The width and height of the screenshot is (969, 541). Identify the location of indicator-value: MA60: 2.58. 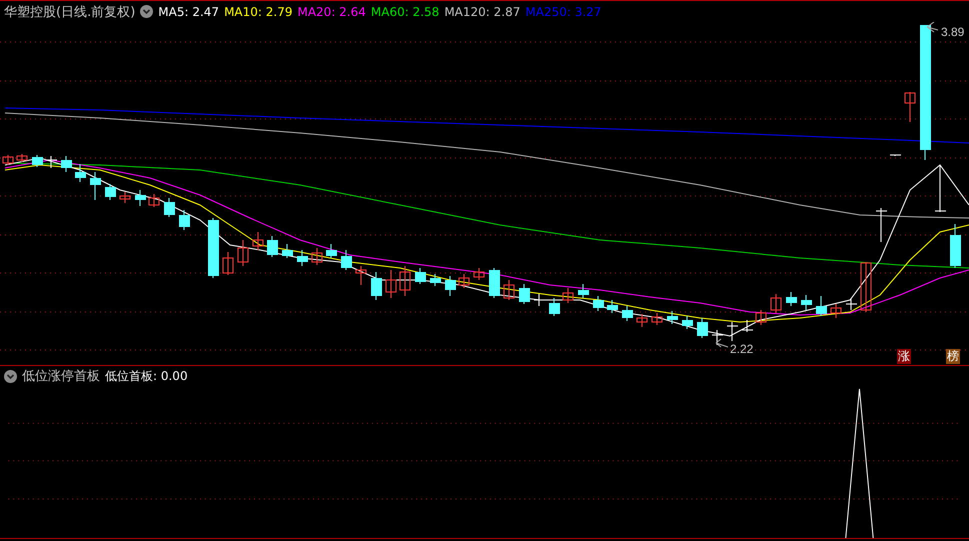
(405, 11).